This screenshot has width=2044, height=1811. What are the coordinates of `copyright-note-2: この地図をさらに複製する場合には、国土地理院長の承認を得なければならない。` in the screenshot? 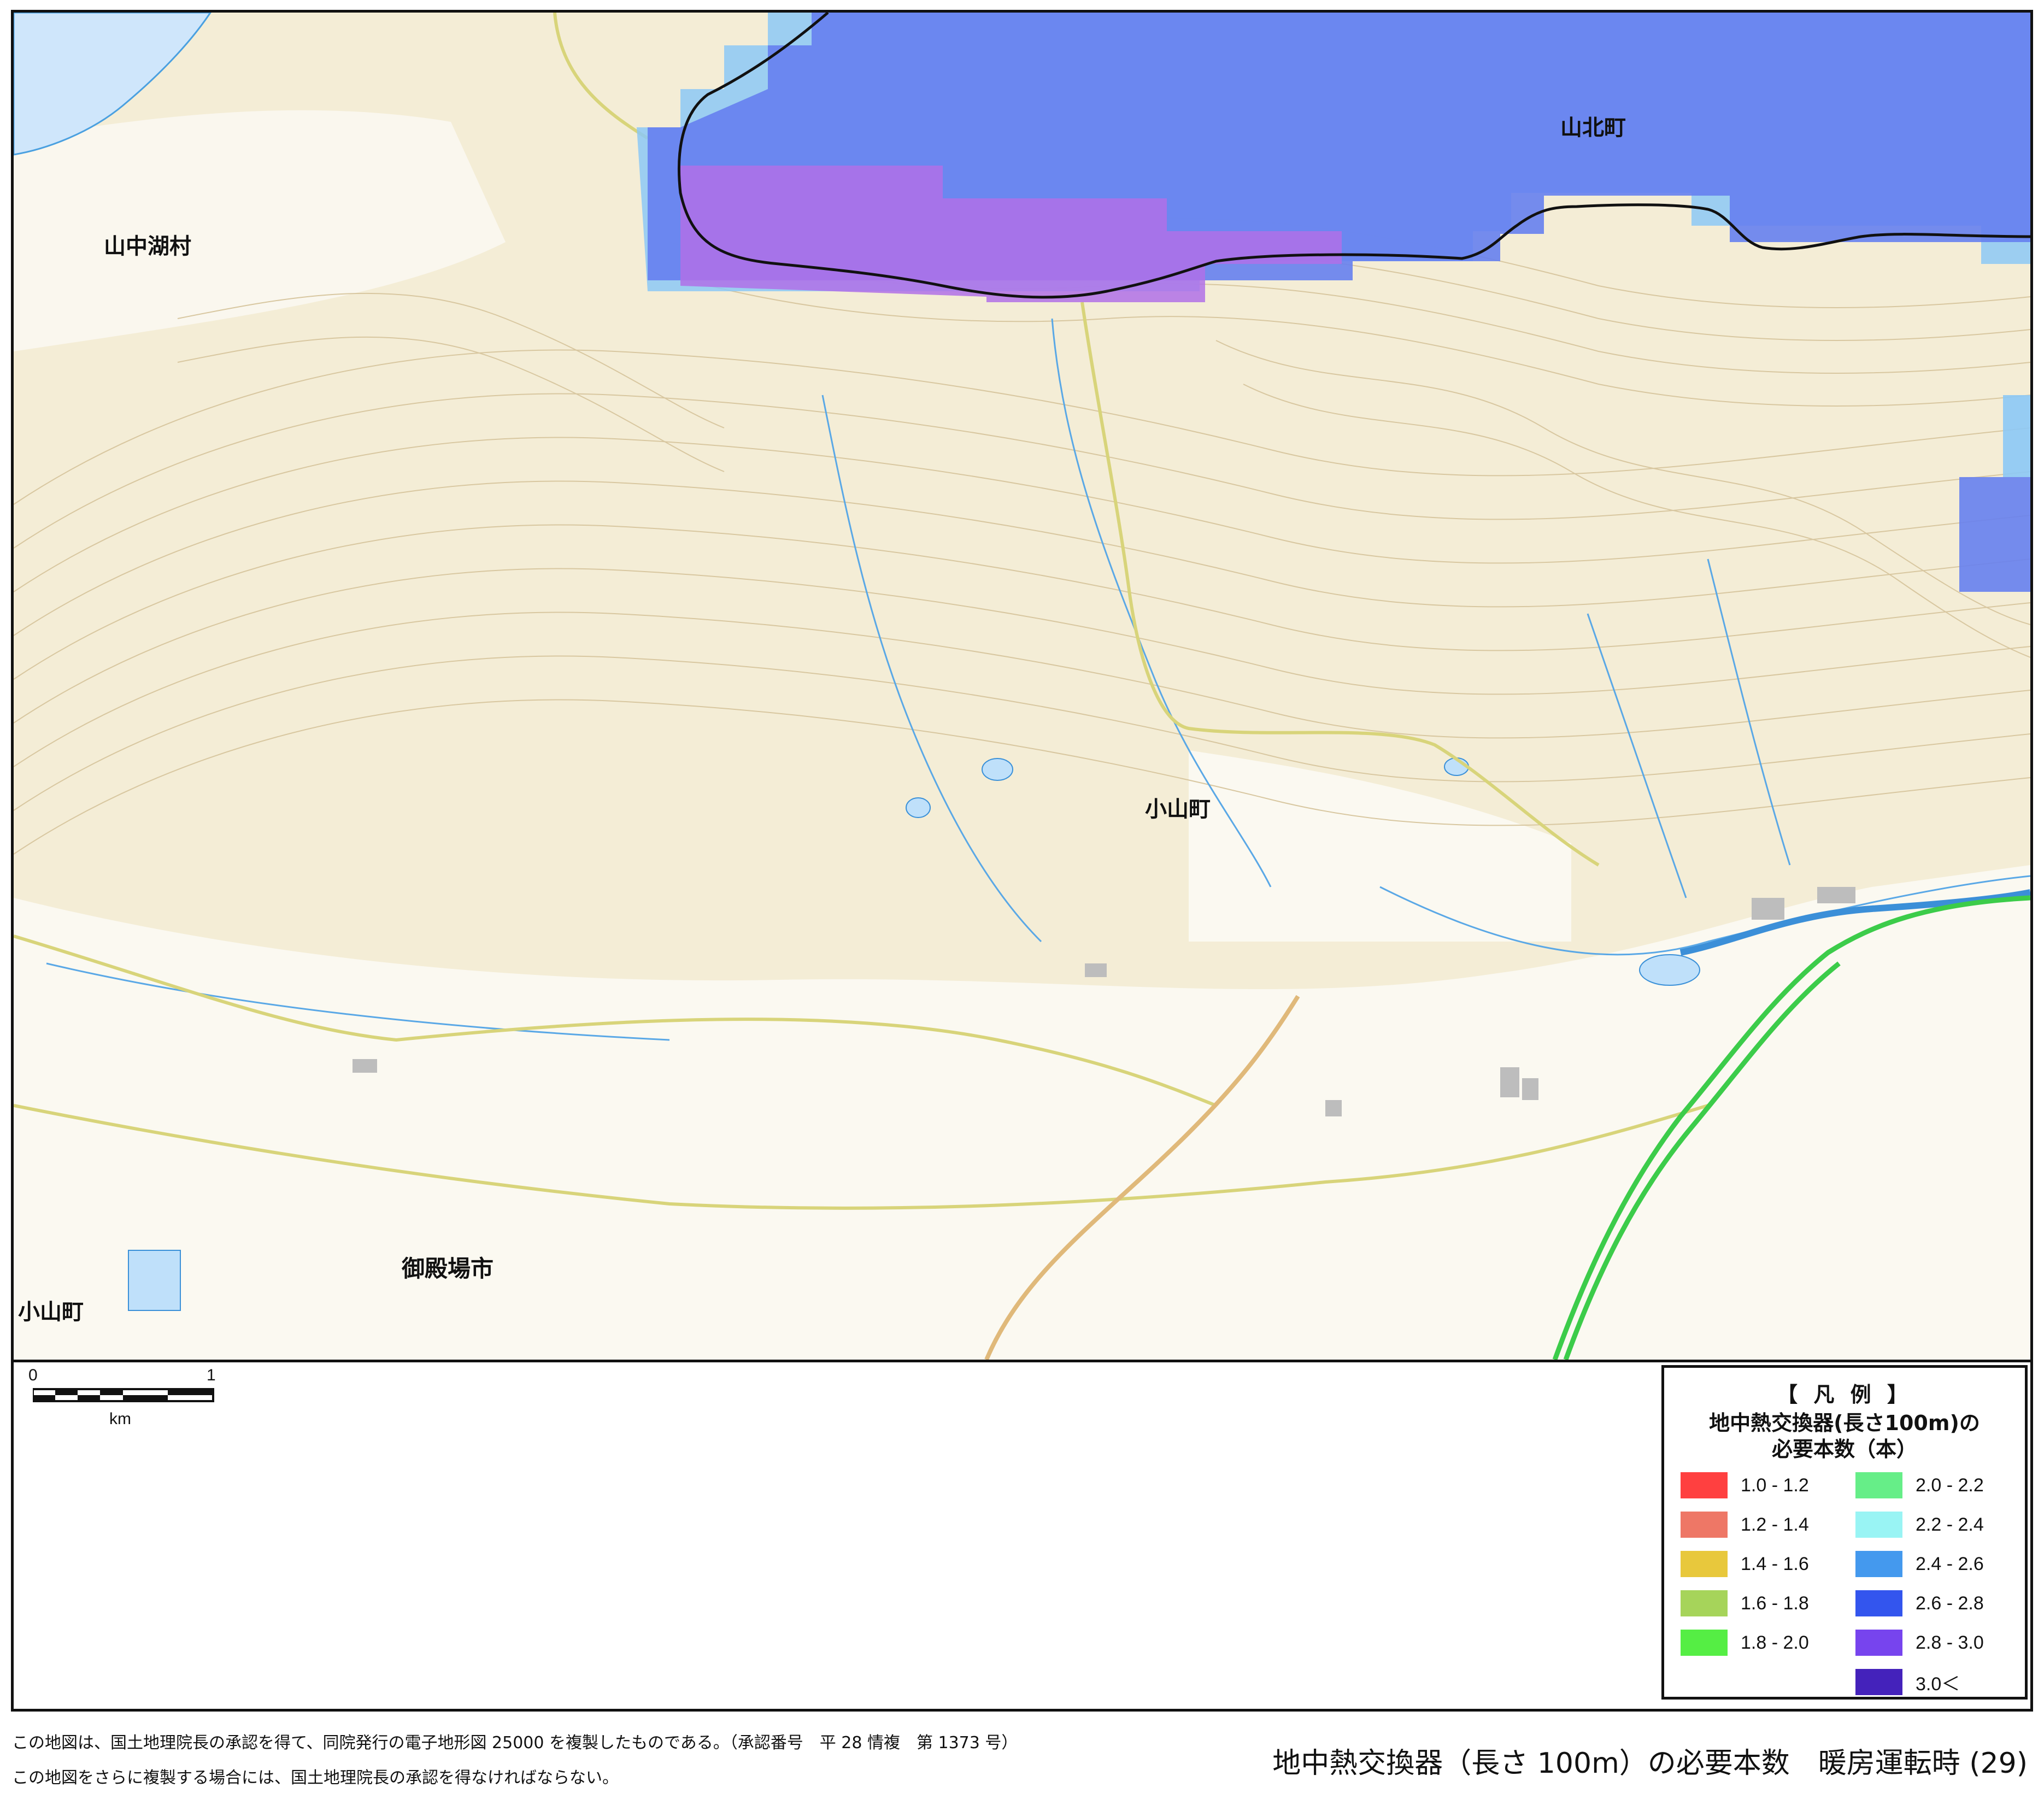 It's located at (315, 1778).